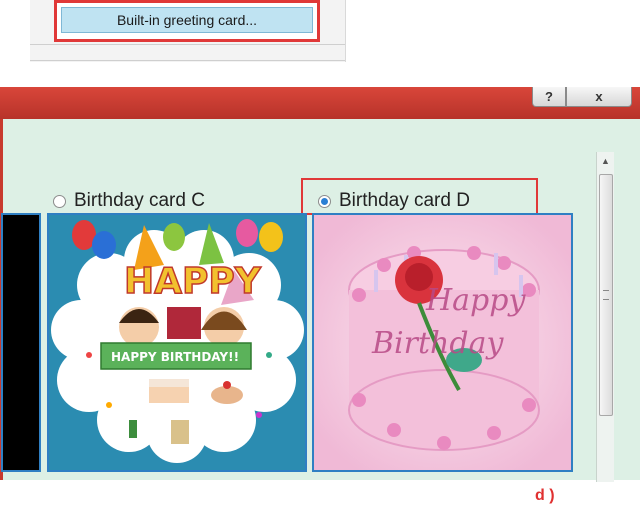 The width and height of the screenshot is (640, 505). Describe the element at coordinates (437, 343) in the screenshot. I see `card-d-line2: Birthday` at that location.